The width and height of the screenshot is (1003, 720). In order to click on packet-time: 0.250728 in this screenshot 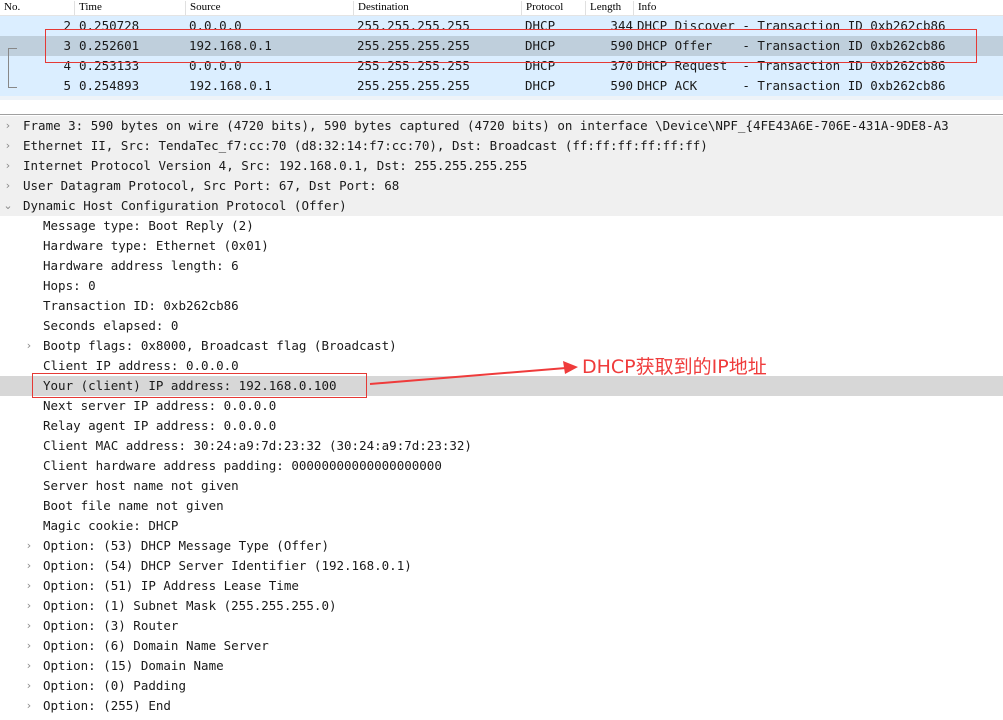, I will do `click(109, 25)`.